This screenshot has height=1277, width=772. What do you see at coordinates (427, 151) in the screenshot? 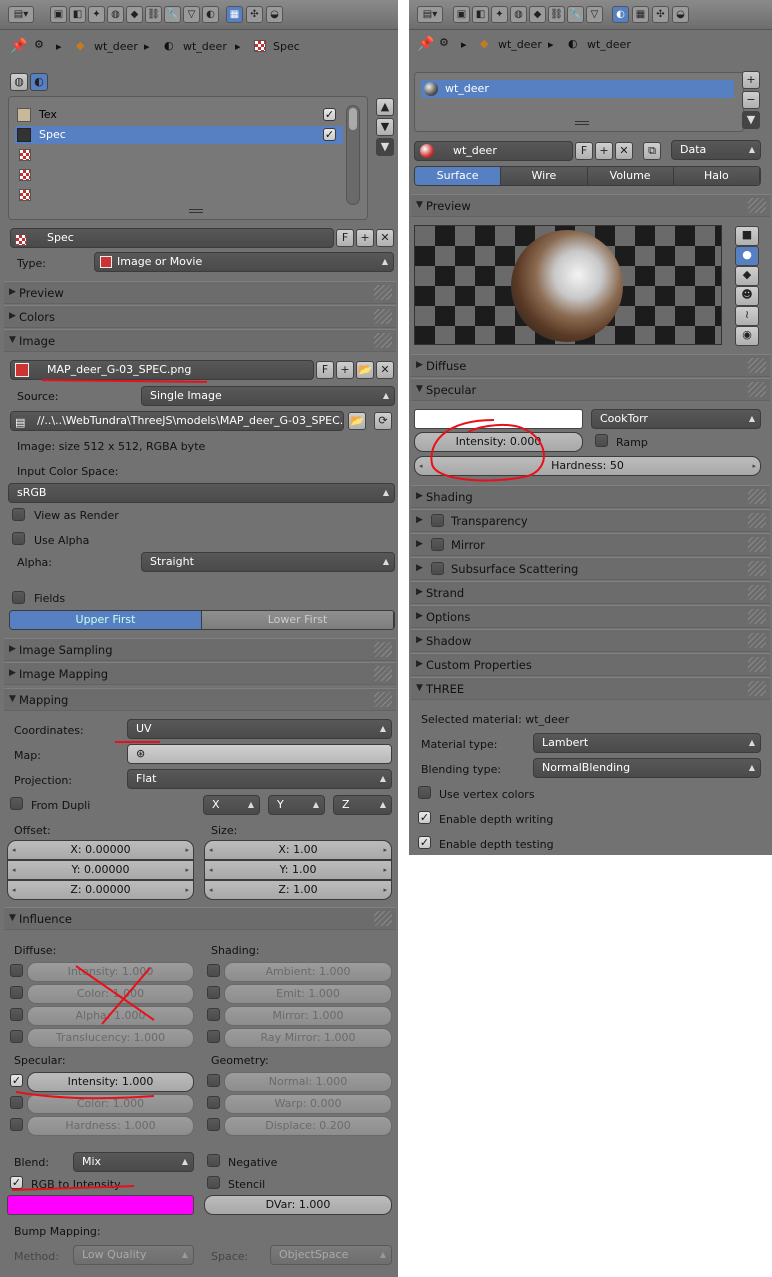
I see `material-browse-icon` at bounding box center [427, 151].